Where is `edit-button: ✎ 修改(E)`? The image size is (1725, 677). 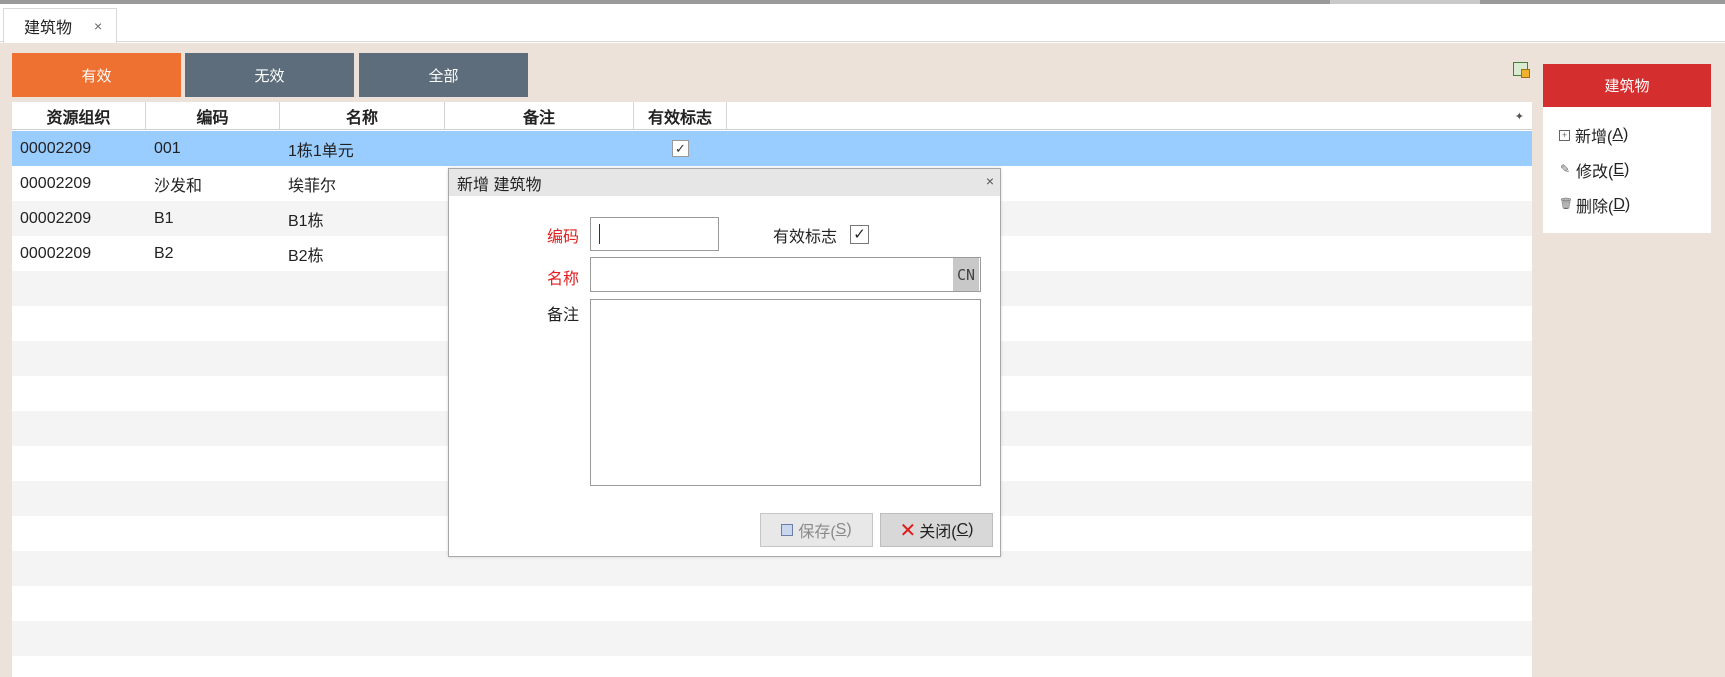 edit-button: ✎ 修改(E) is located at coordinates (1594, 170).